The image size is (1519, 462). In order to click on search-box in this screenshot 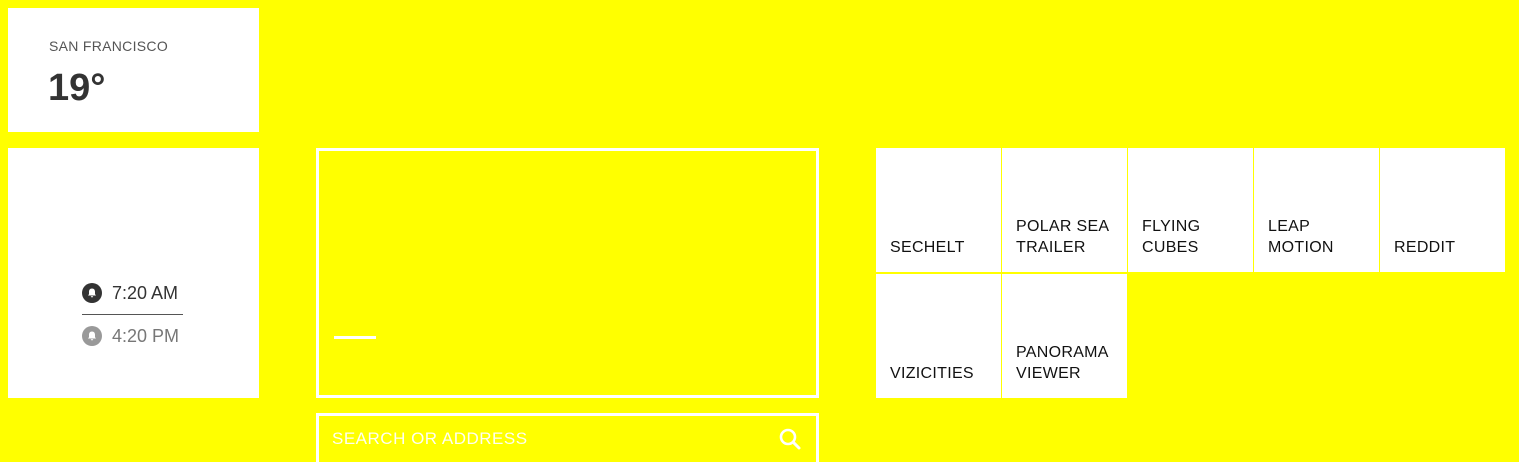, I will do `click(567, 437)`.